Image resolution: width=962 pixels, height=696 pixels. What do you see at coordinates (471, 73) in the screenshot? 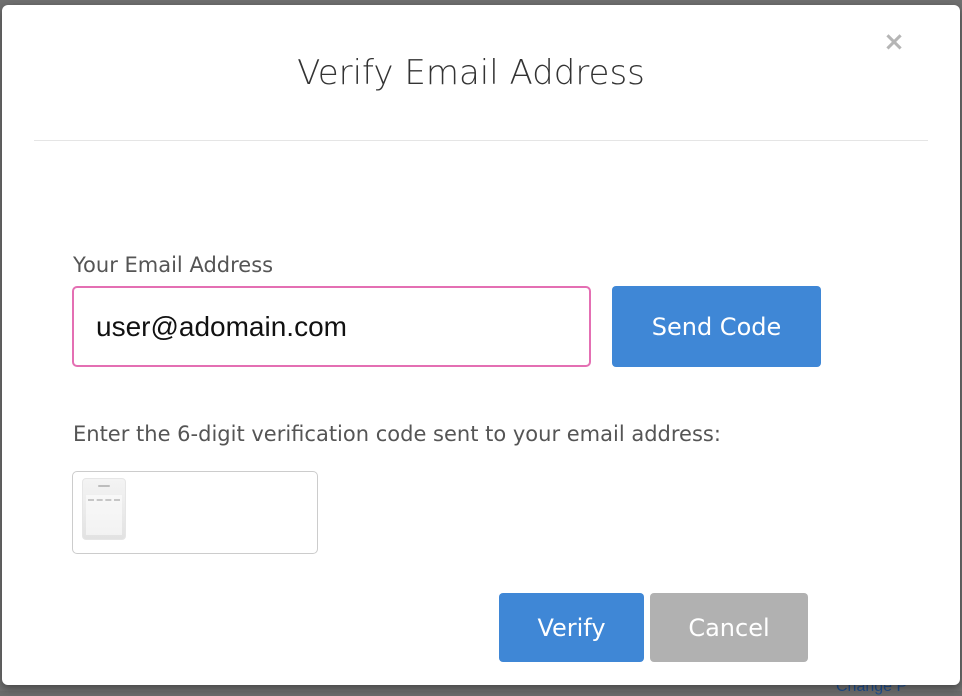
I see `modal-title: Verify Email Address` at bounding box center [471, 73].